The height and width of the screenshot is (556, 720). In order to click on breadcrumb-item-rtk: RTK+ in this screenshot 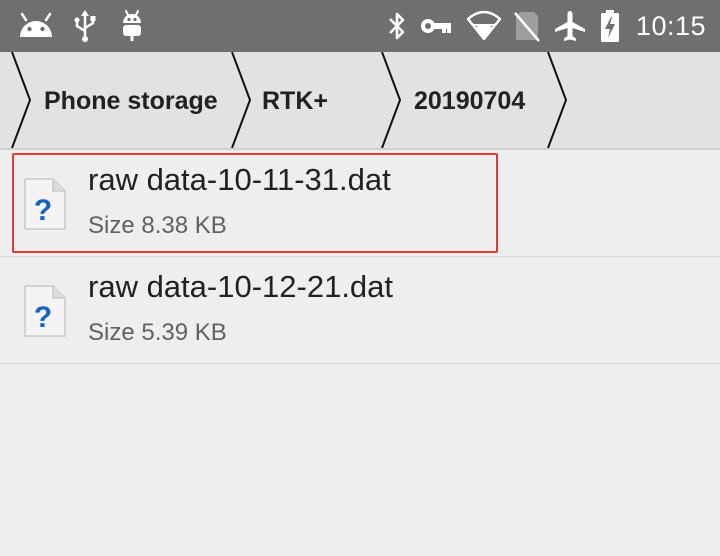, I will do `click(295, 100)`.